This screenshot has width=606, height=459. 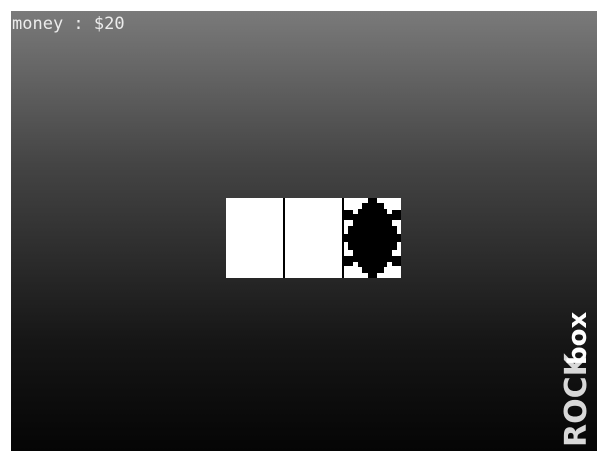 I want to click on svg-text: box, so click(x=578, y=338).